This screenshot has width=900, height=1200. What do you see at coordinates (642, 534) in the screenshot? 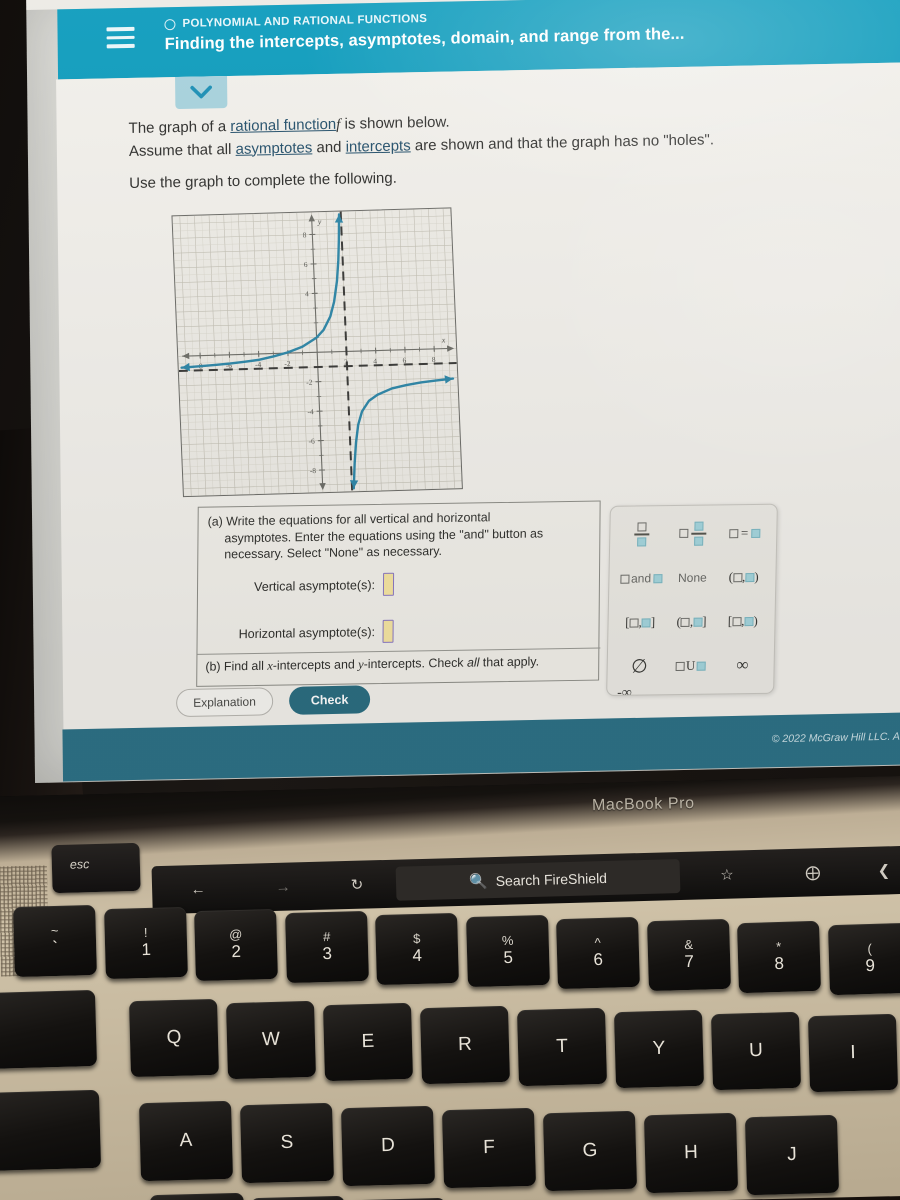
I see `palette-fraction-button` at bounding box center [642, 534].